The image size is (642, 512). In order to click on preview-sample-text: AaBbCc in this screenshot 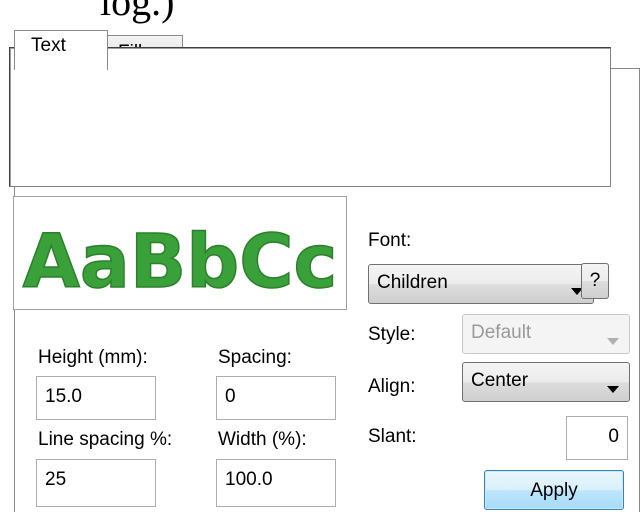, I will do `click(180, 262)`.